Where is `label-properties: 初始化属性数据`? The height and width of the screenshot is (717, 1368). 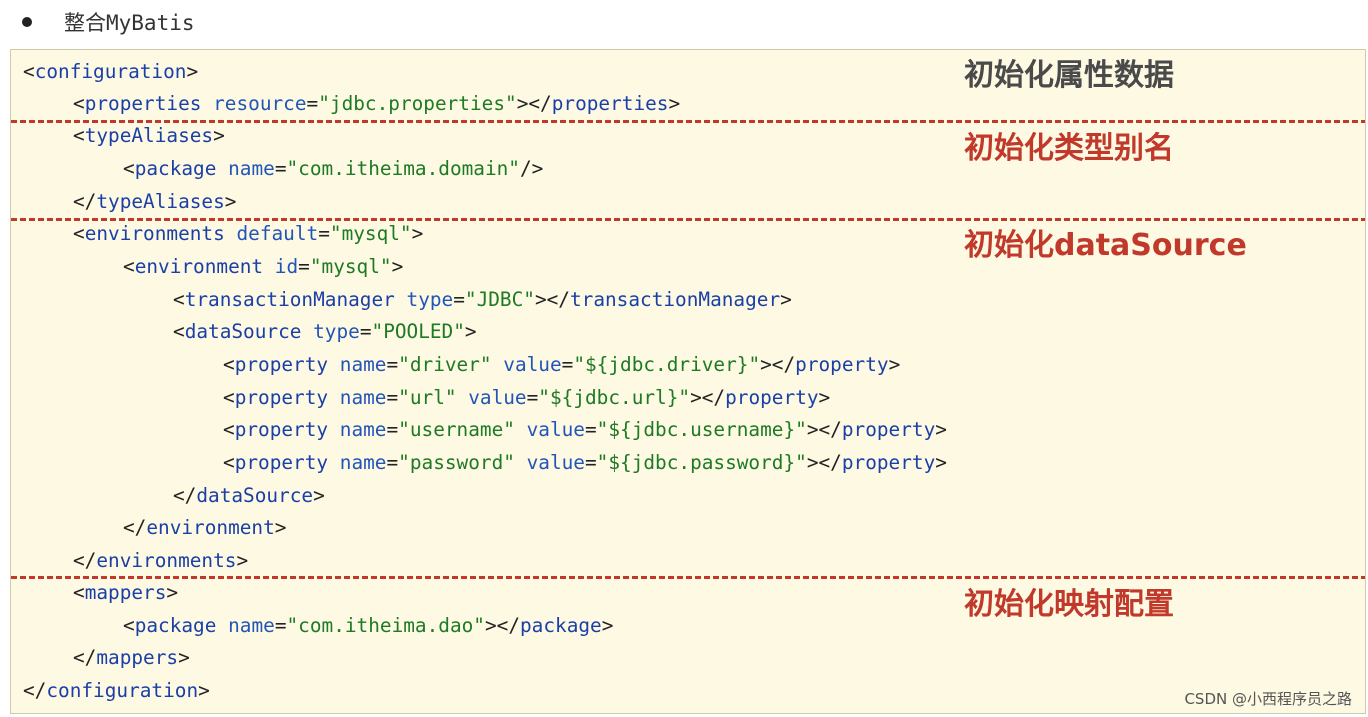 label-properties: 初始化属性数据 is located at coordinates (1069, 75).